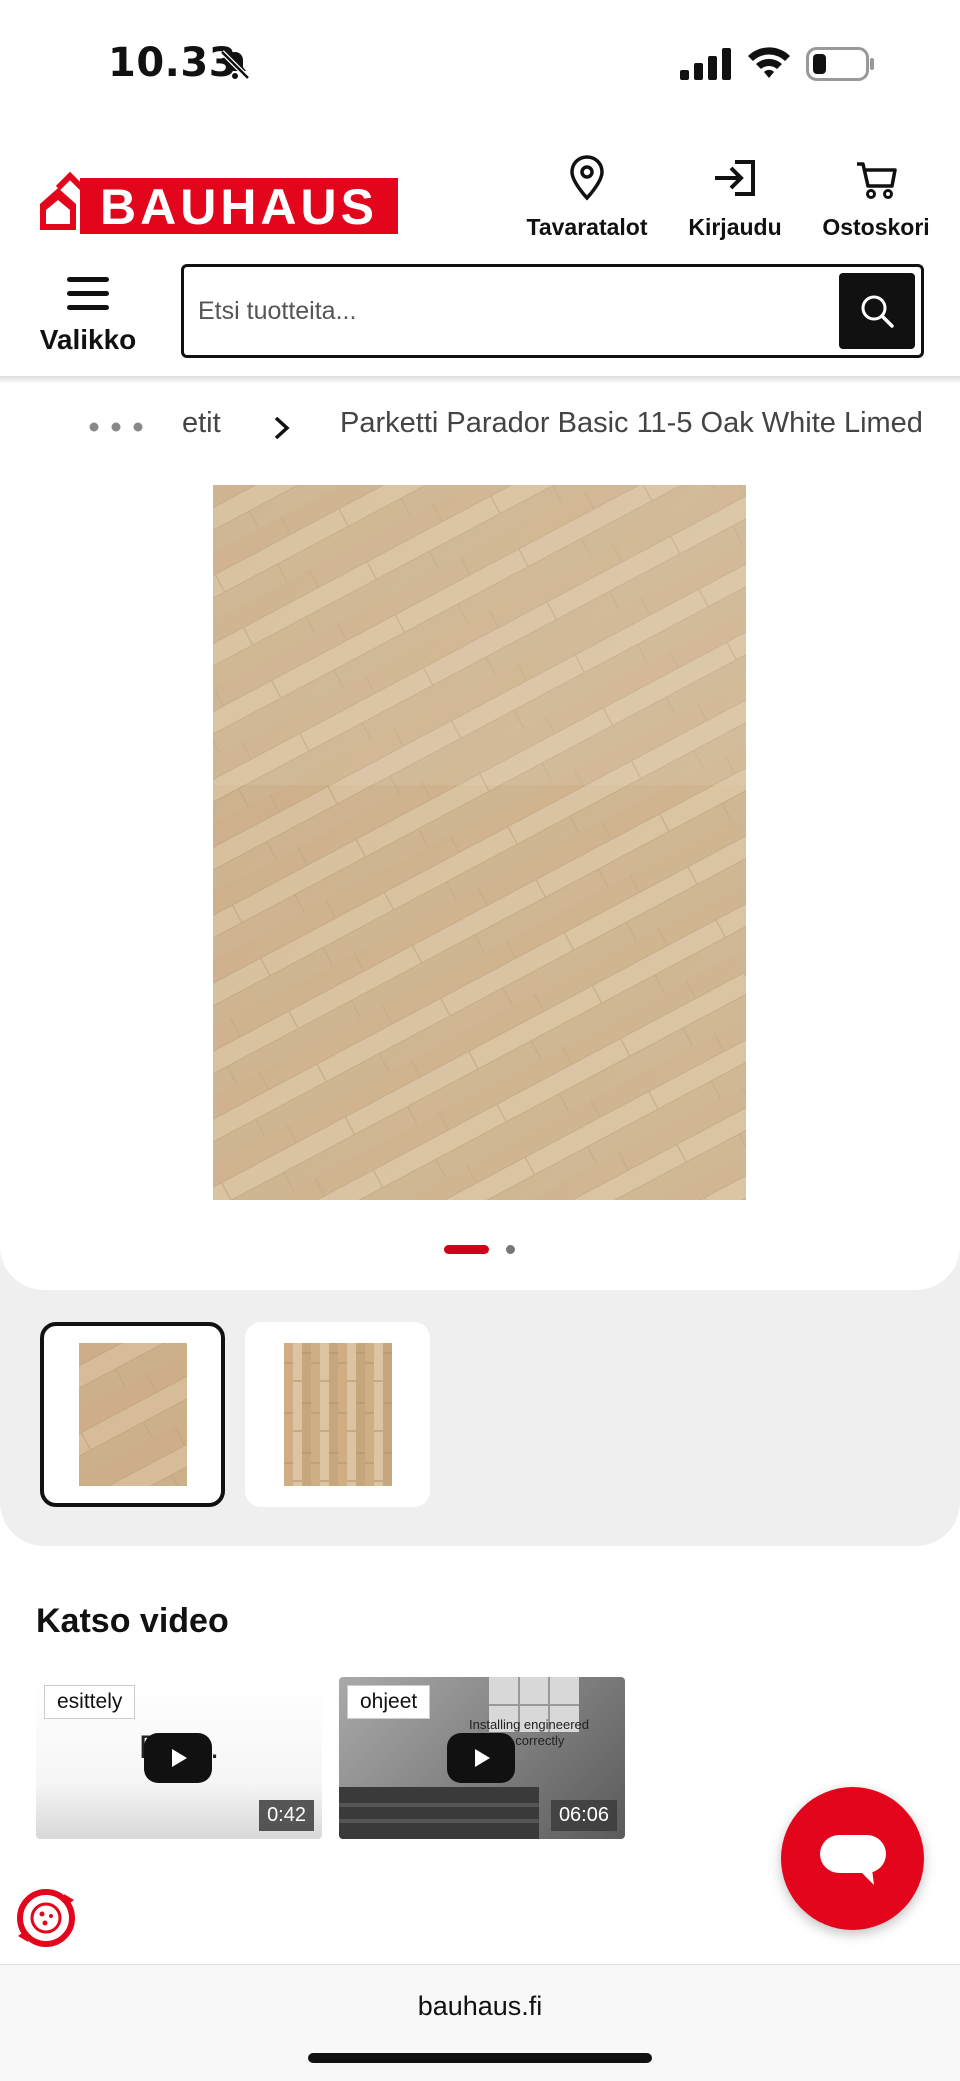 The image size is (960, 2081). I want to click on cart-icon, so click(877, 180).